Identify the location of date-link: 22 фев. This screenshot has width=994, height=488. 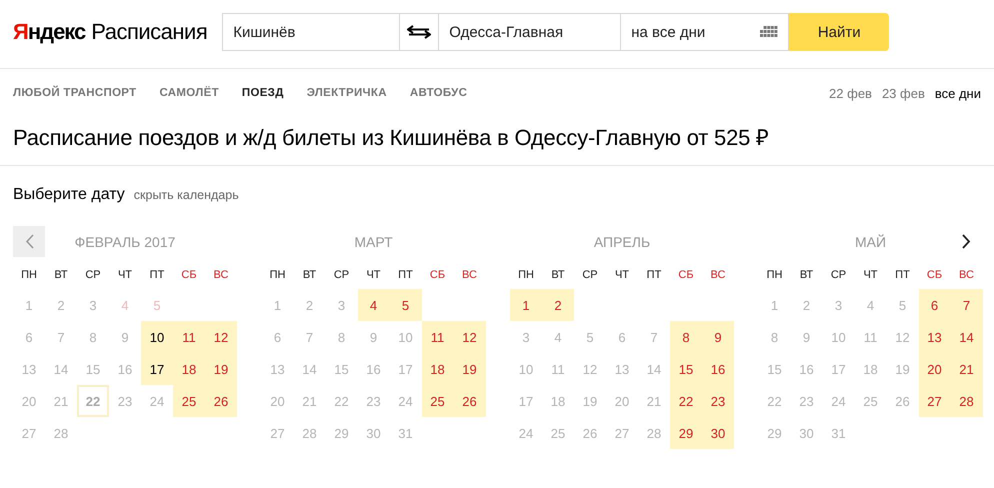
(850, 93).